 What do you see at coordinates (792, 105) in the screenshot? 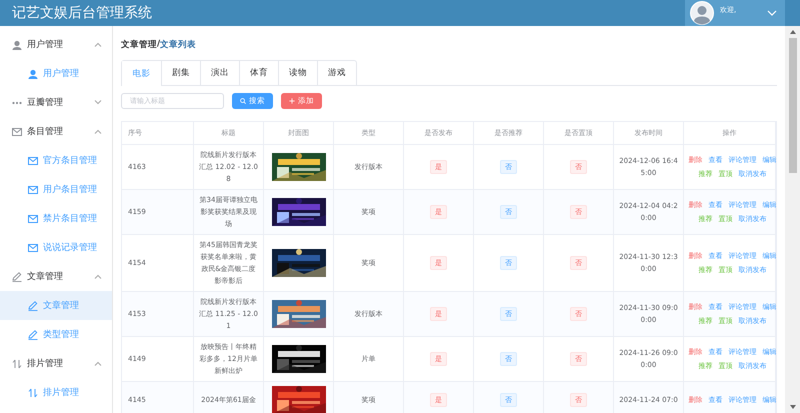
I see `scrollbar-thumb` at bounding box center [792, 105].